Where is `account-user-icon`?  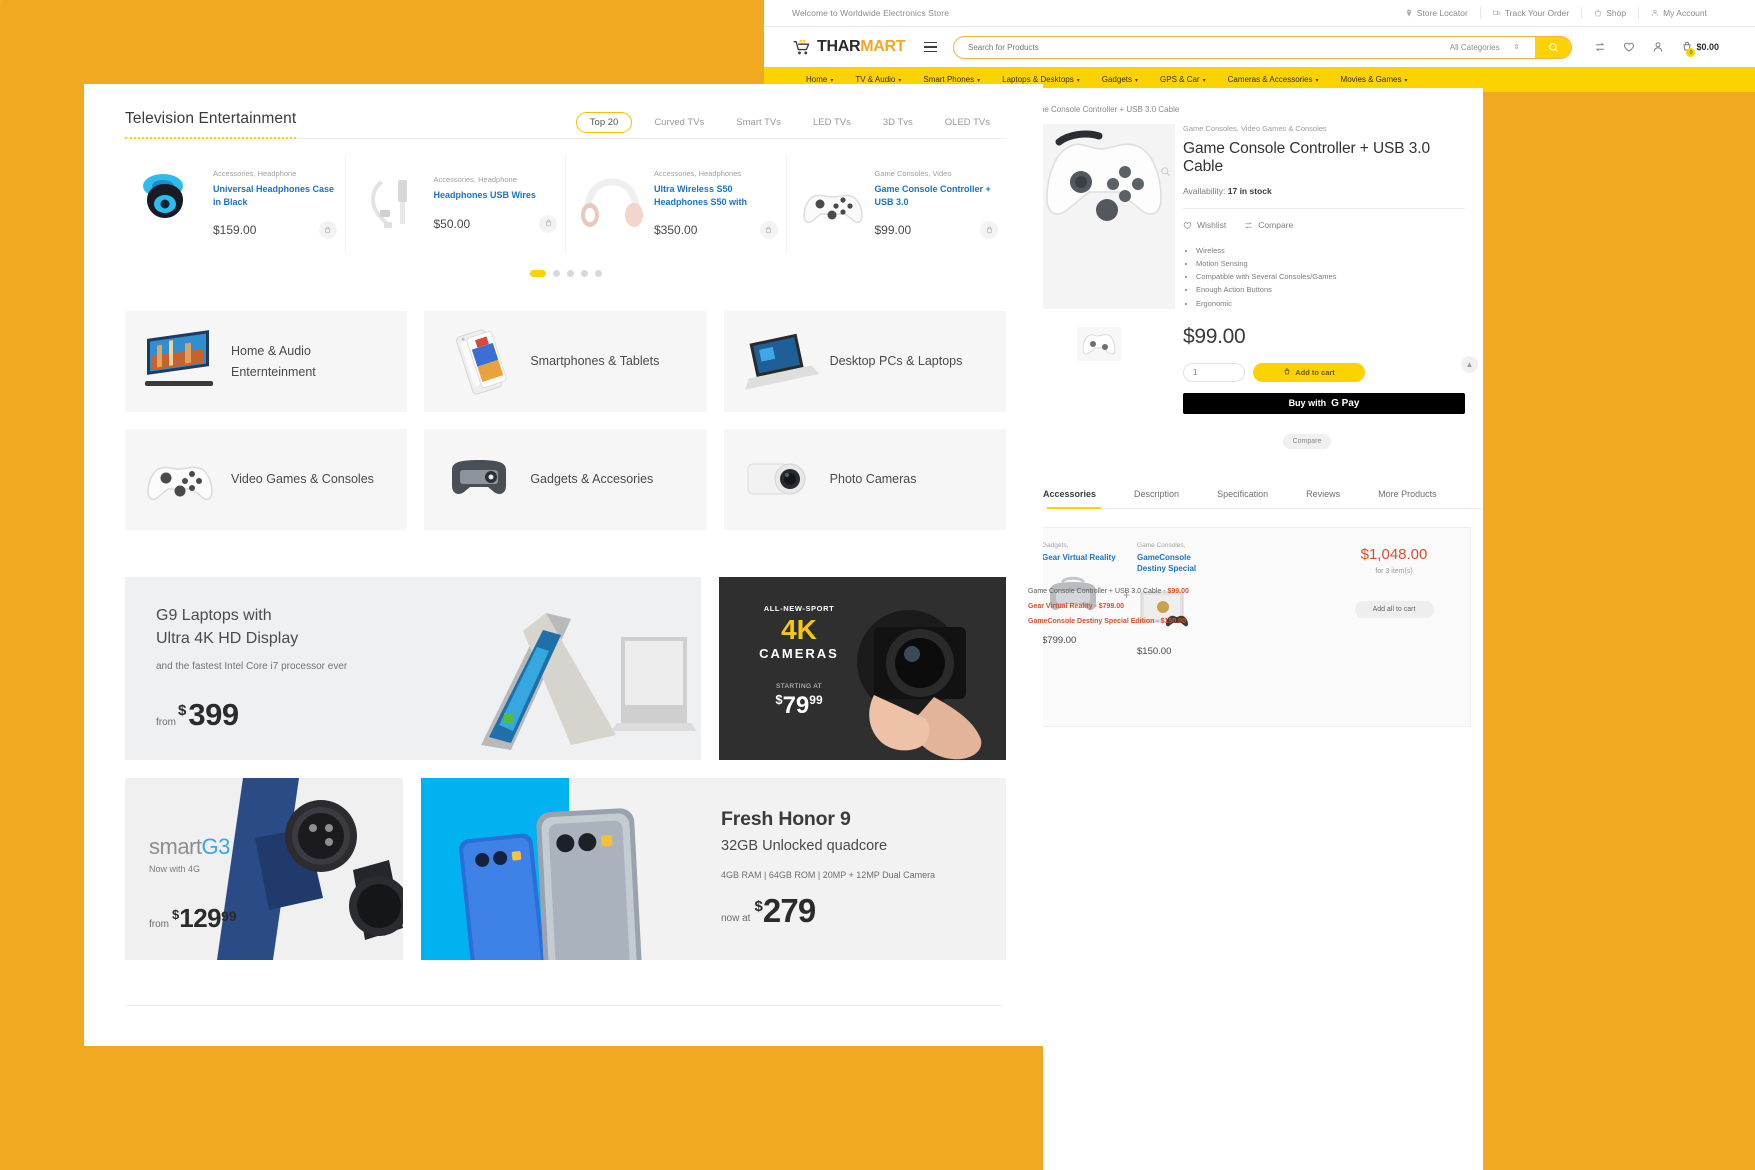
account-user-icon is located at coordinates (1658, 47).